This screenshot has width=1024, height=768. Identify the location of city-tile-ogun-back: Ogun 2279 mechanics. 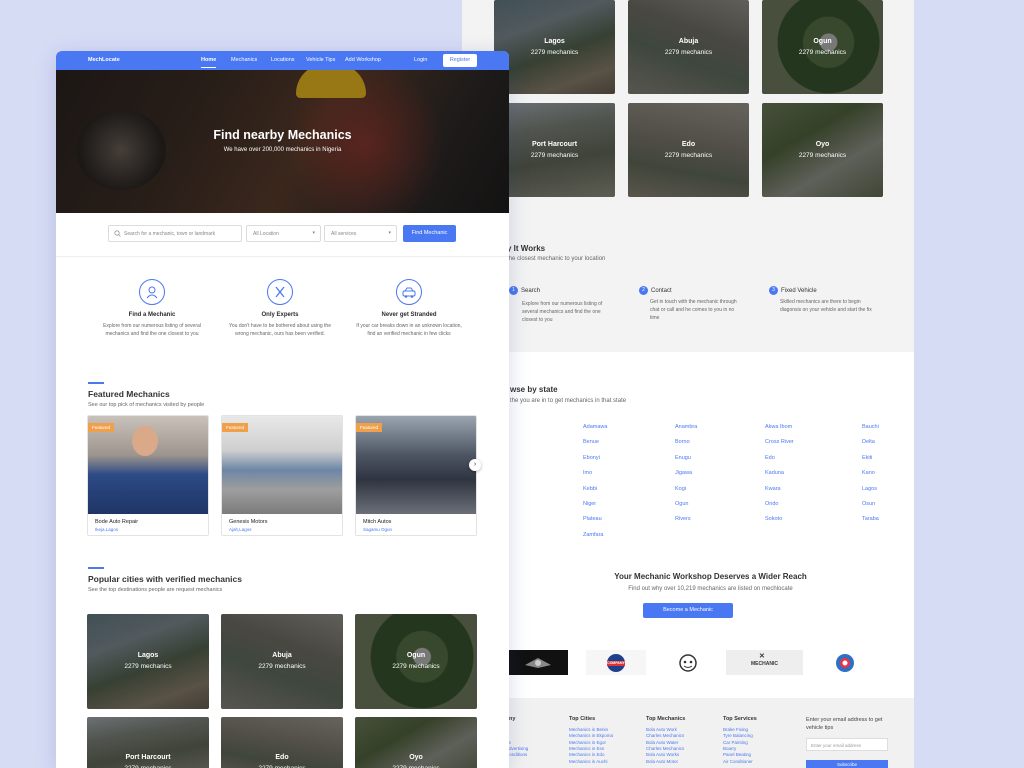
(822, 47).